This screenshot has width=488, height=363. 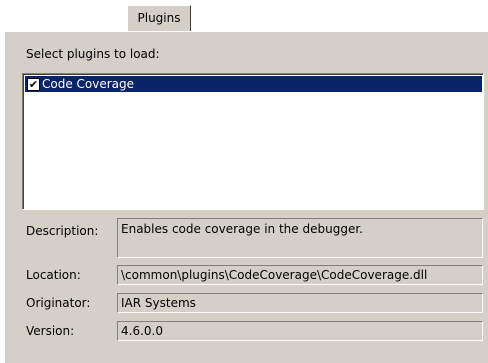 What do you see at coordinates (62, 231) in the screenshot?
I see `description-label: Description:` at bounding box center [62, 231].